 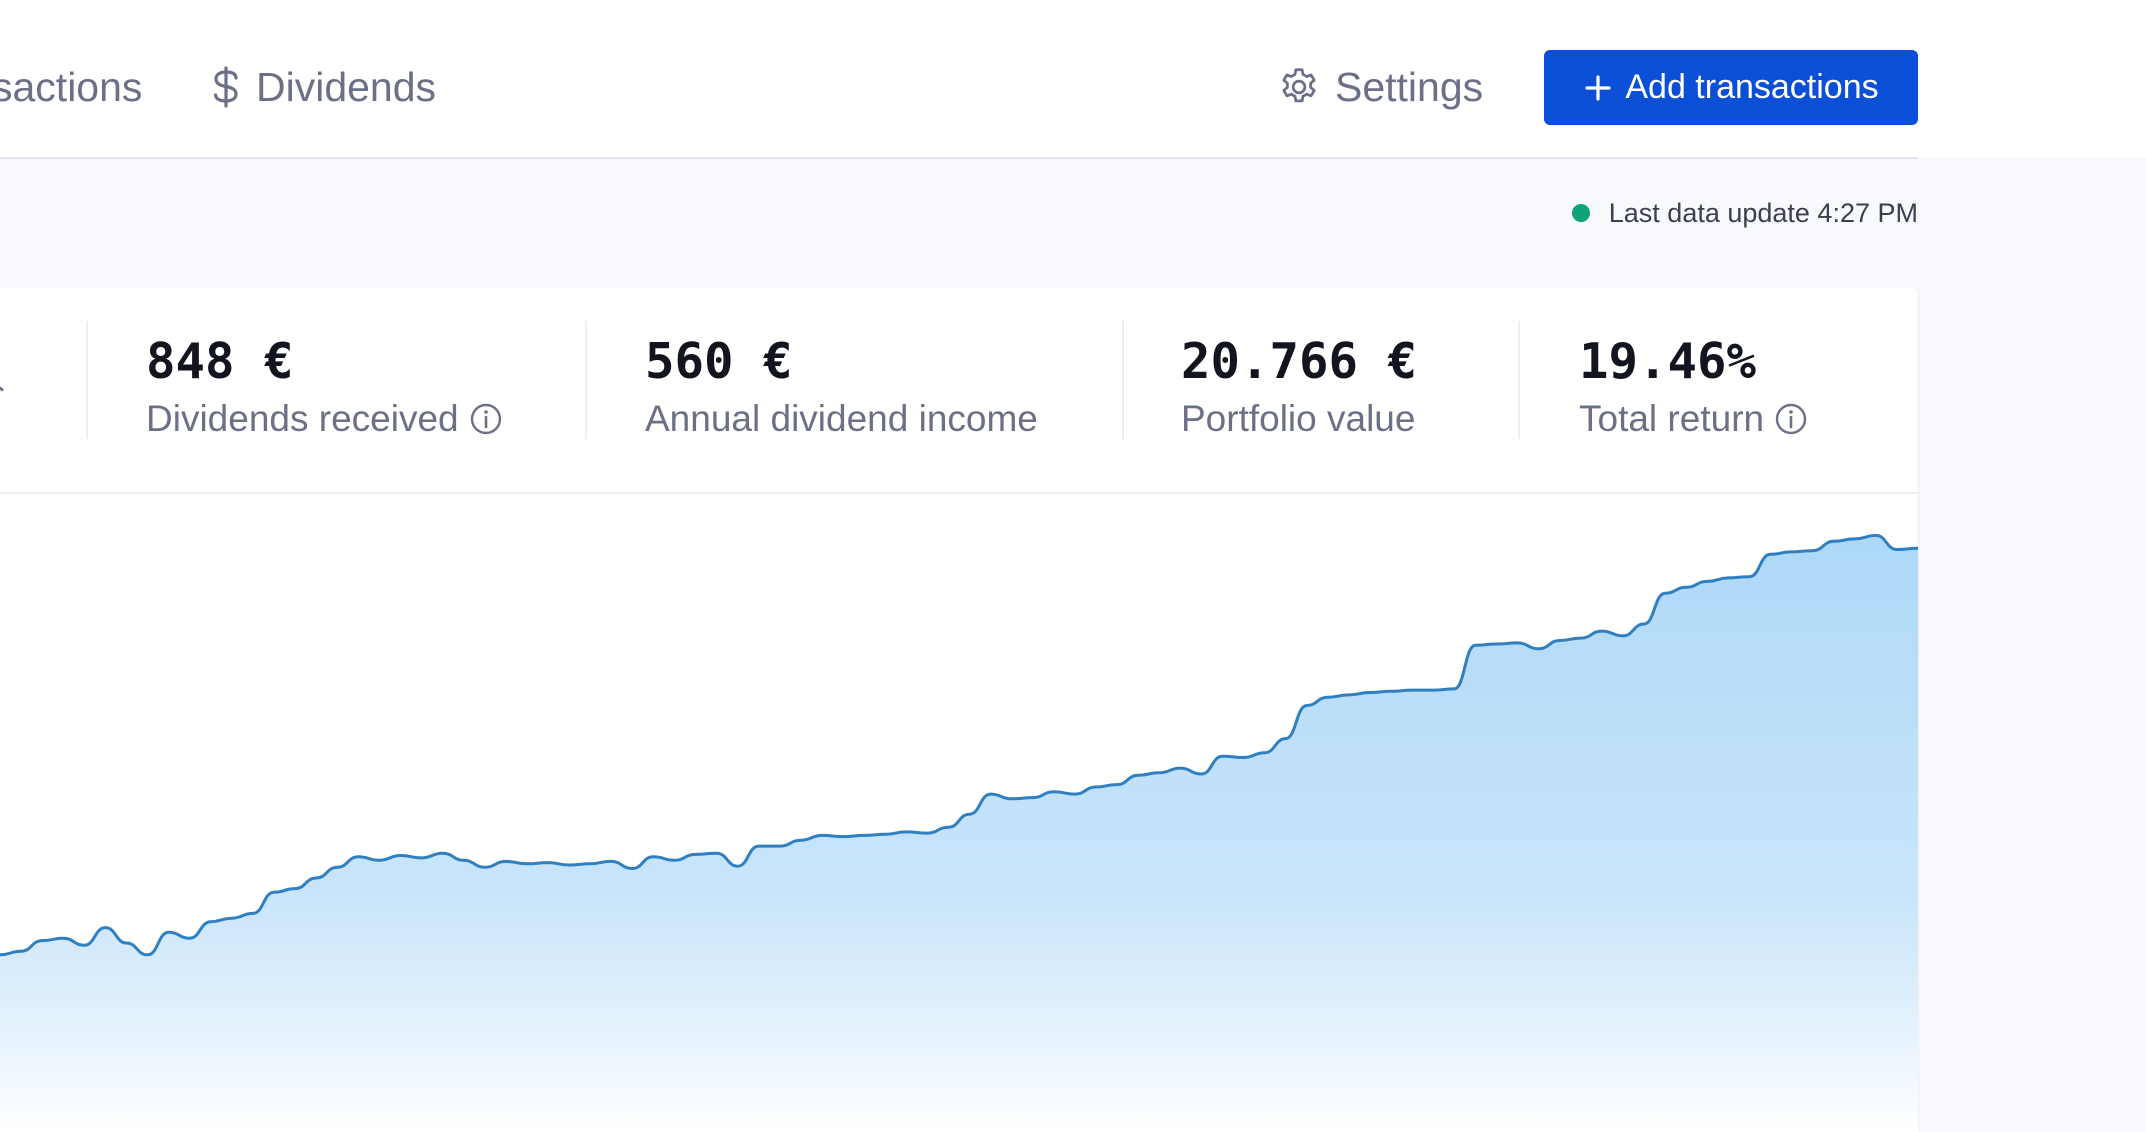 I want to click on stat-label: Total return, so click(x=1693, y=419).